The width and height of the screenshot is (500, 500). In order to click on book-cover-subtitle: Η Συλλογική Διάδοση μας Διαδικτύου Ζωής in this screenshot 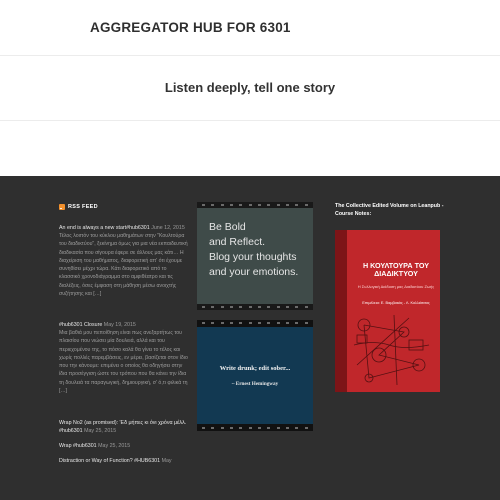, I will do `click(396, 286)`.